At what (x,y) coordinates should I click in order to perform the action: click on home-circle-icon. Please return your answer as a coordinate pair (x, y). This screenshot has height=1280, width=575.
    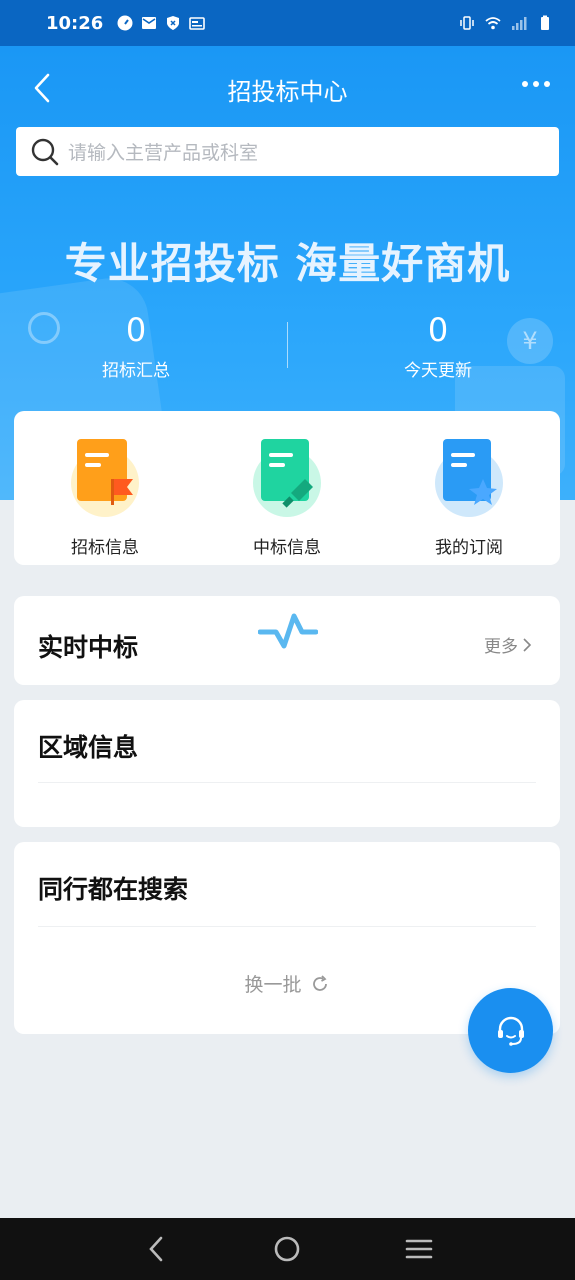
    Looking at the image, I should click on (287, 1249).